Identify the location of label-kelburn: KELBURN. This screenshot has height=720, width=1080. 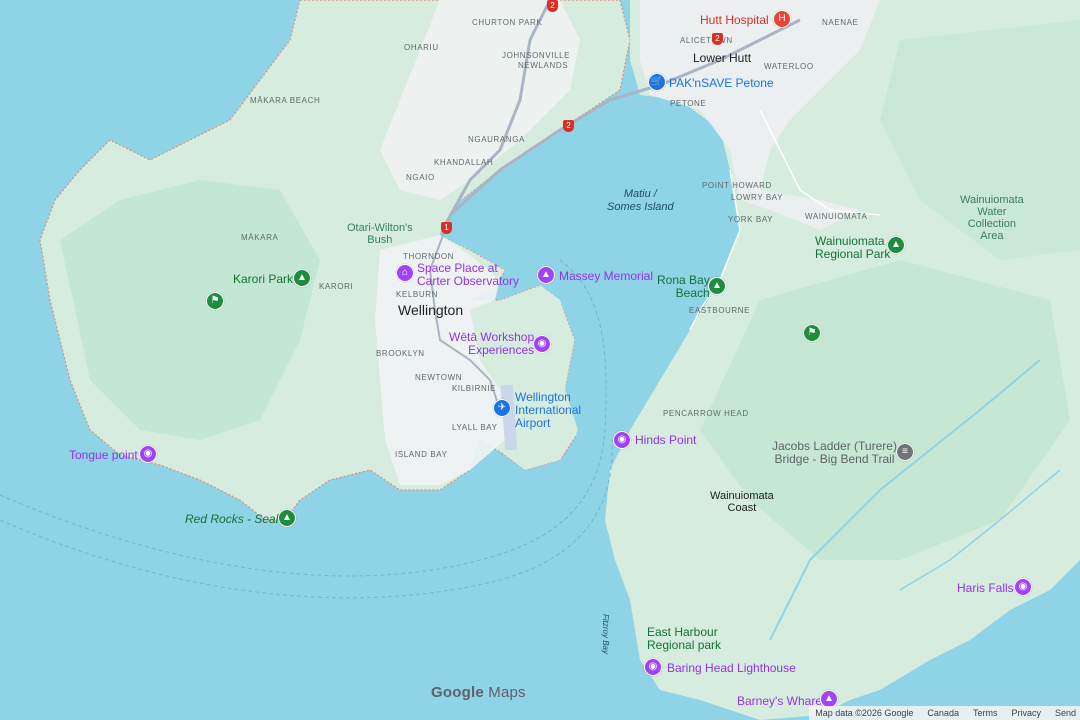
(417, 294).